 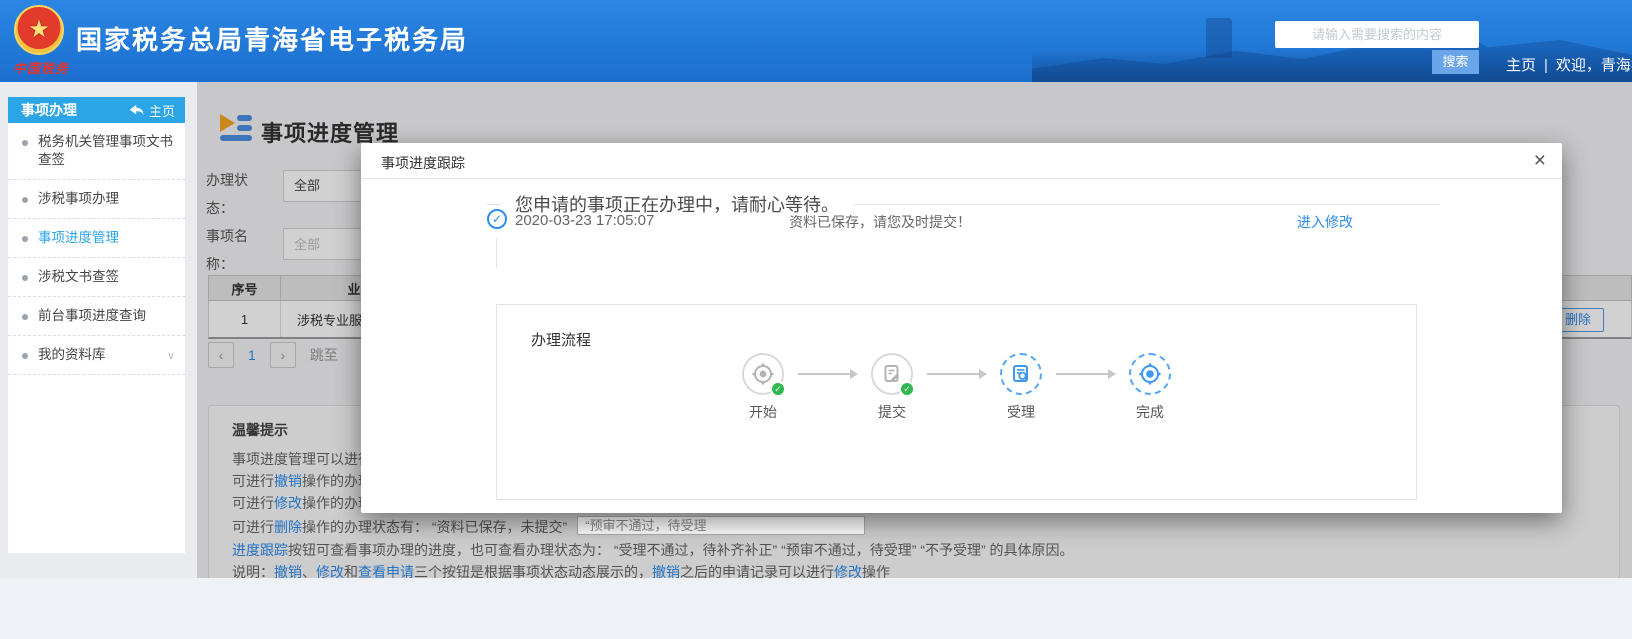 I want to click on sidebar-item-progress-management: 事项进度管理, so click(x=96, y=238).